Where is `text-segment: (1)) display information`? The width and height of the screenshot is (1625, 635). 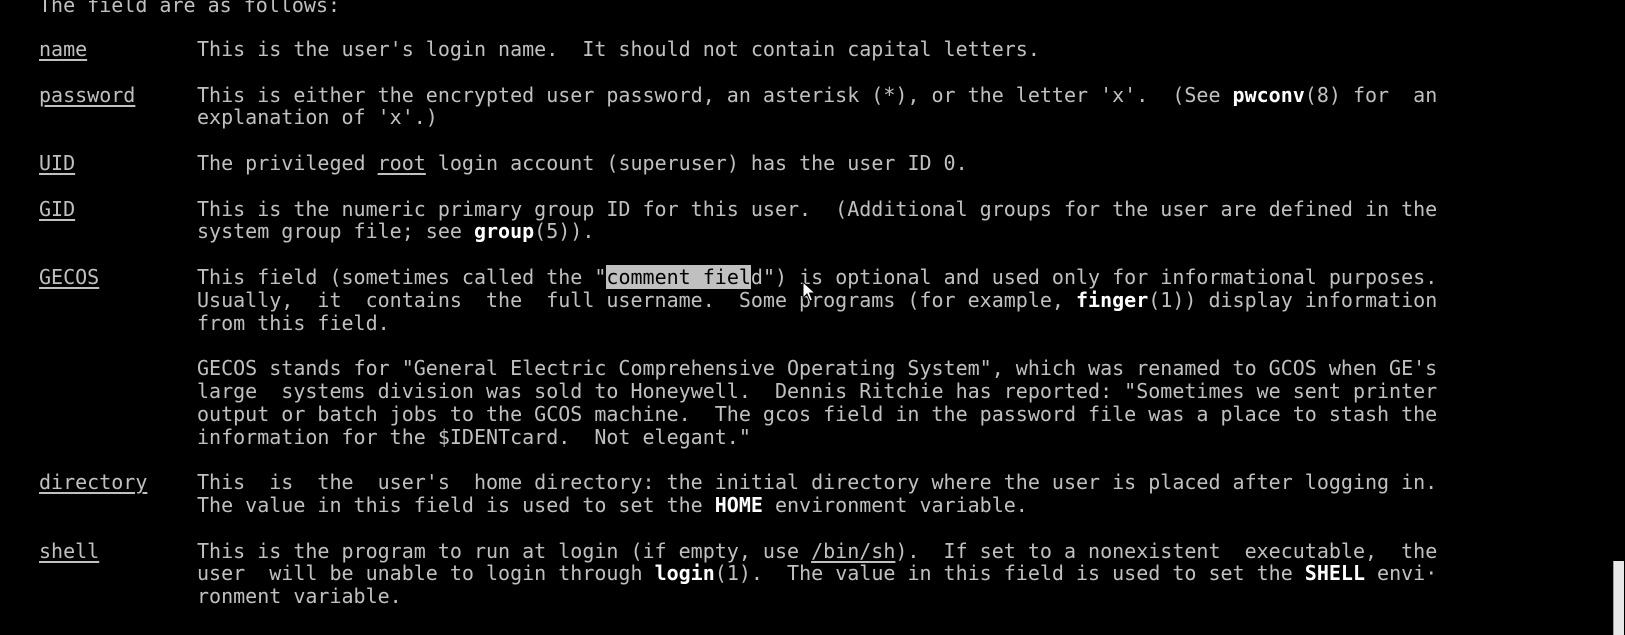
text-segment: (1)) display information is located at coordinates (1293, 299).